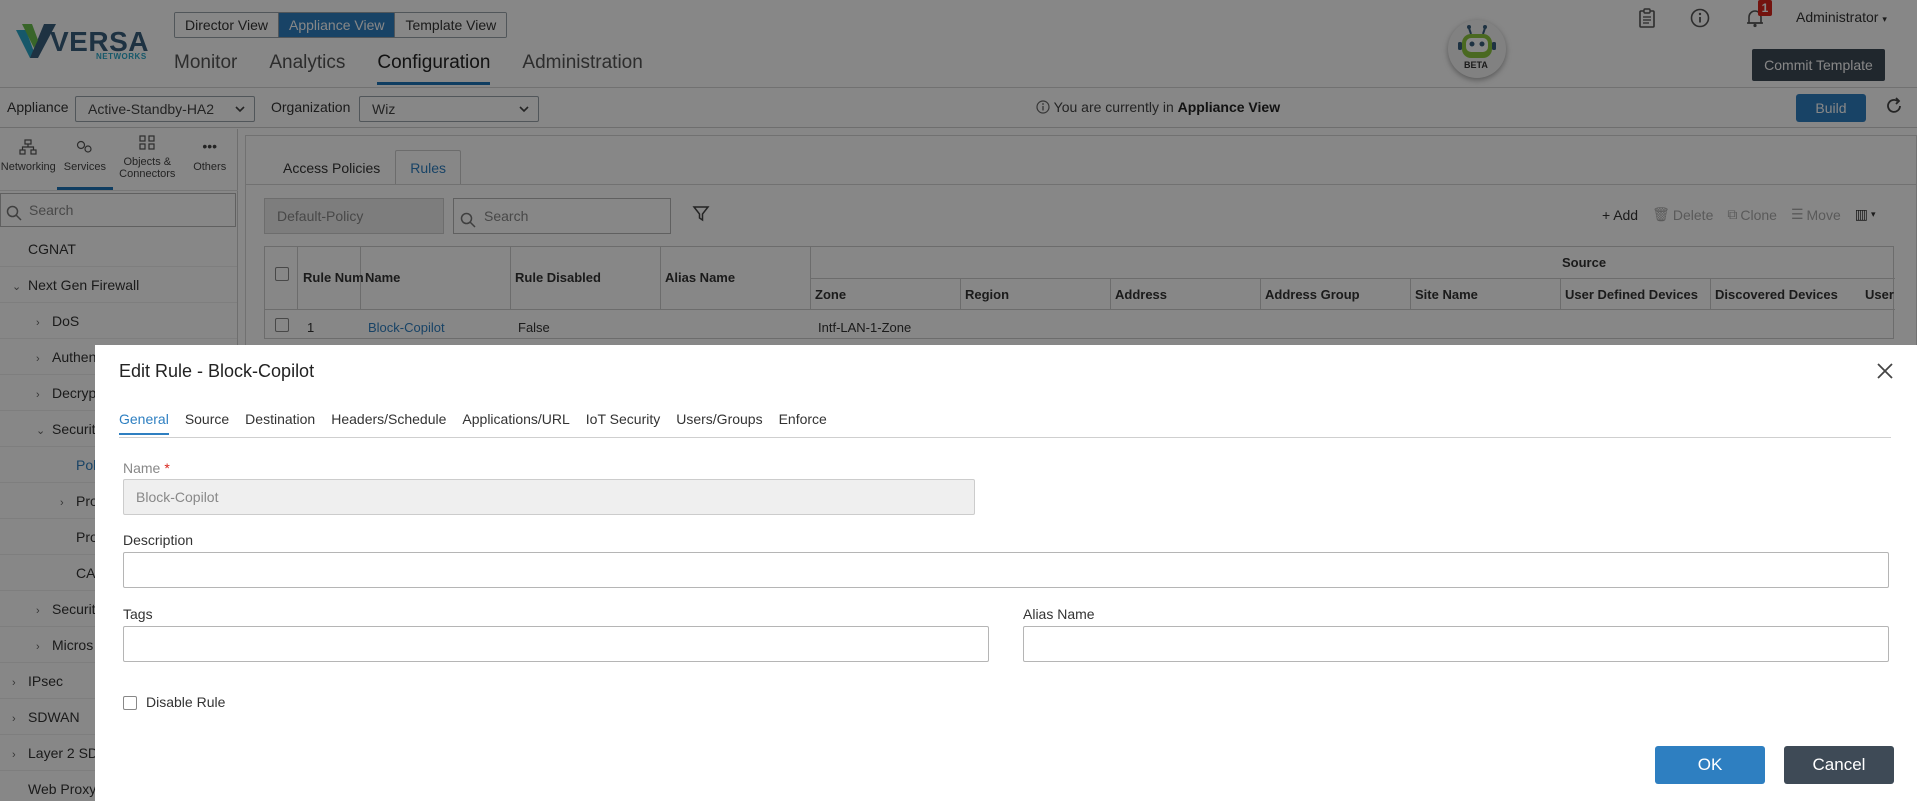  I want to click on tags-field, so click(556, 644).